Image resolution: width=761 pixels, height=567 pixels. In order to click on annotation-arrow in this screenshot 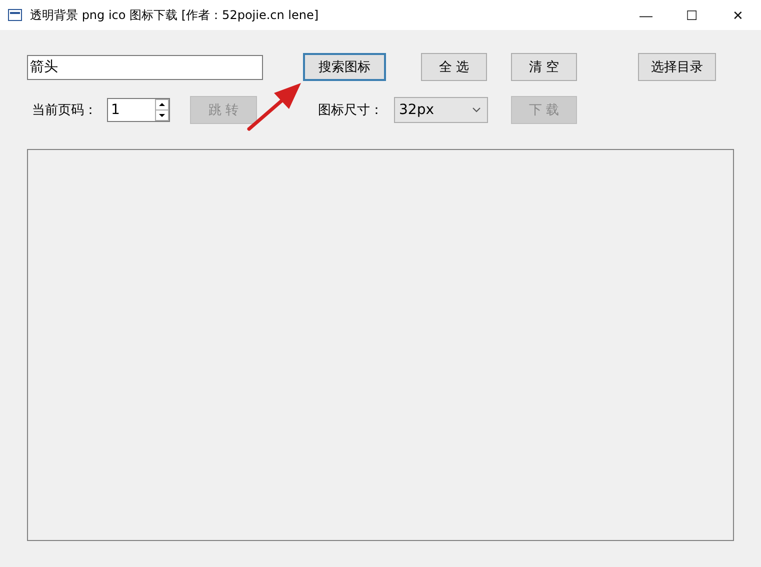, I will do `click(274, 107)`.